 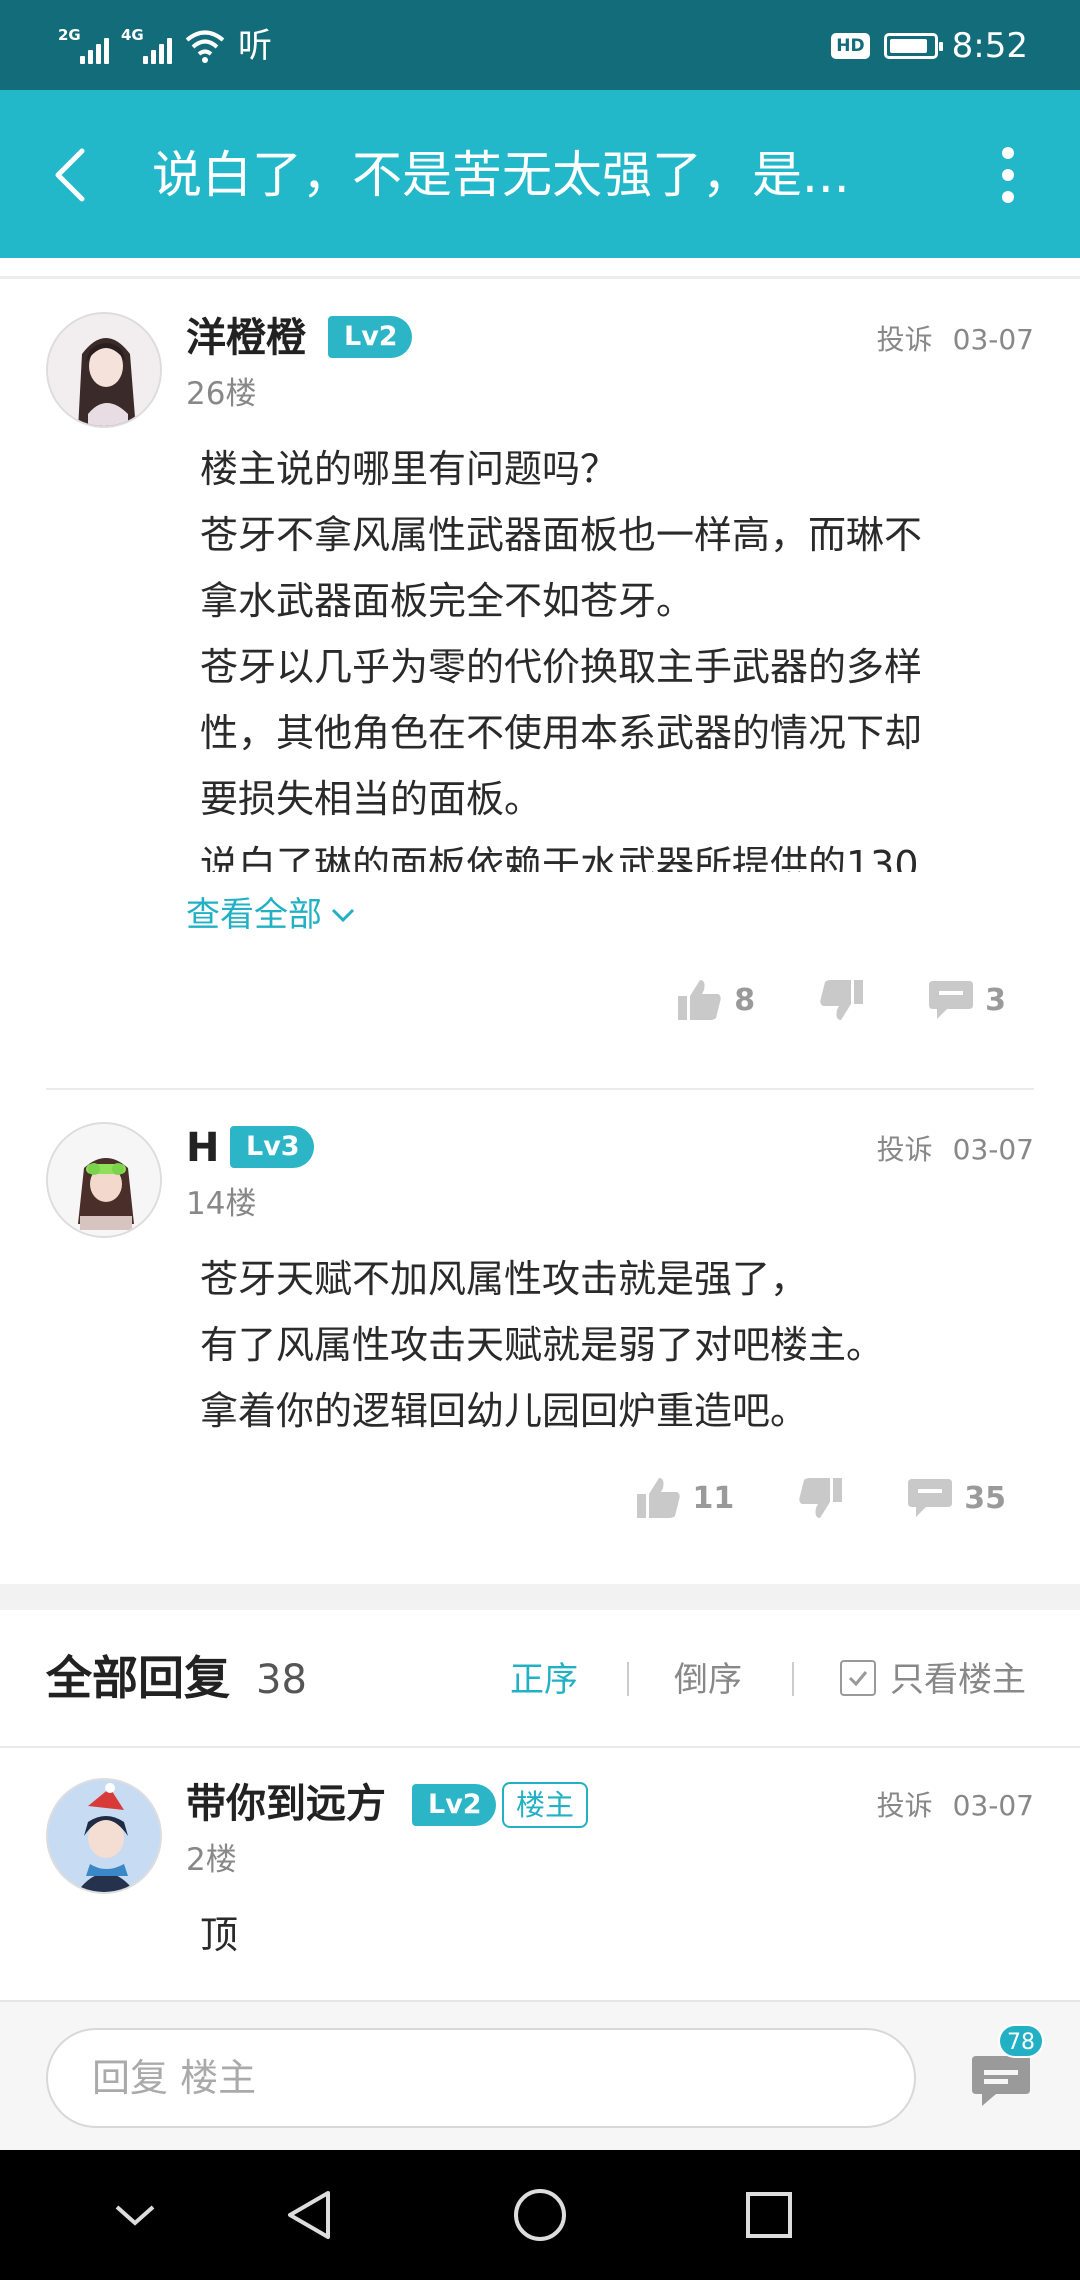 I want to click on comment-line: 有了风属性攻击天赋就是弱了对吧楼主。, so click(x=542, y=1345).